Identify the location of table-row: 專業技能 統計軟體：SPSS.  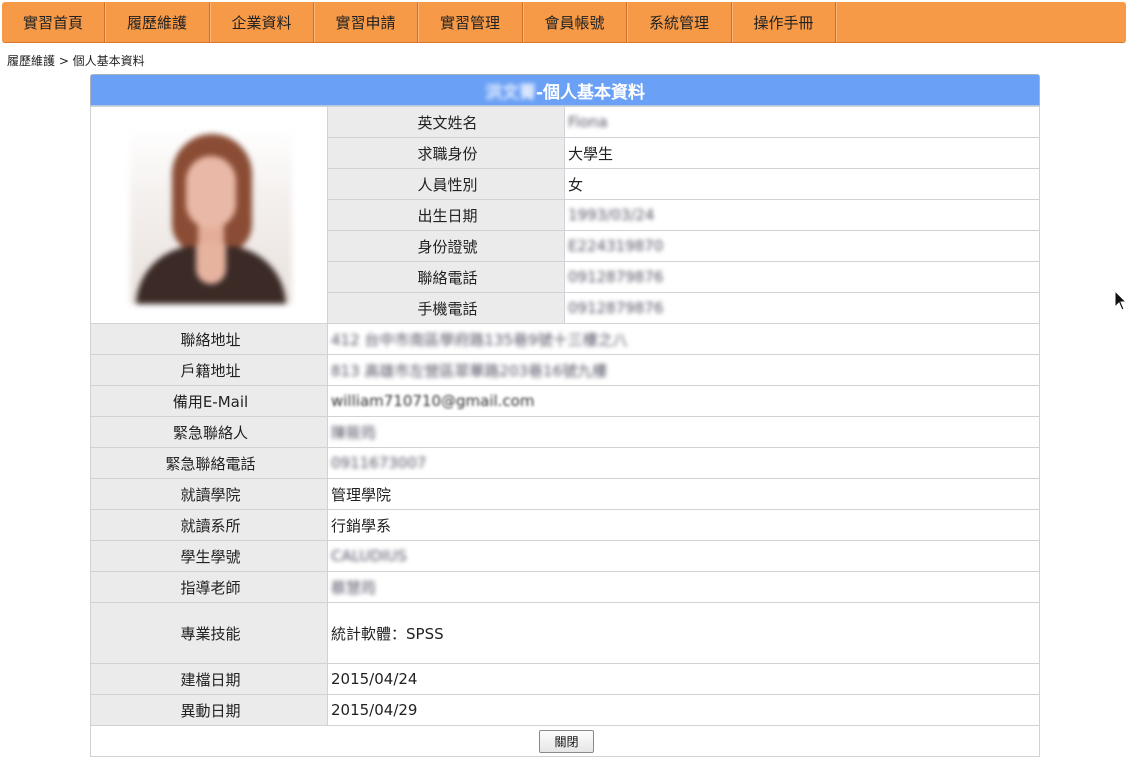
(565, 633).